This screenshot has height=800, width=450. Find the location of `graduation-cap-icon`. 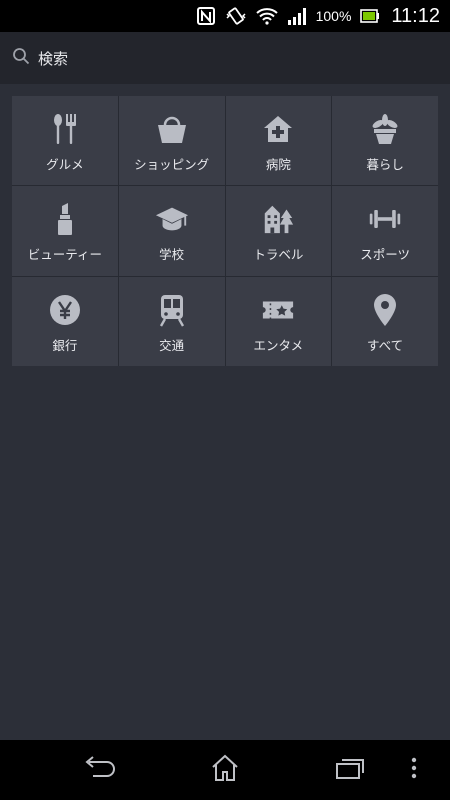

graduation-cap-icon is located at coordinates (172, 219).